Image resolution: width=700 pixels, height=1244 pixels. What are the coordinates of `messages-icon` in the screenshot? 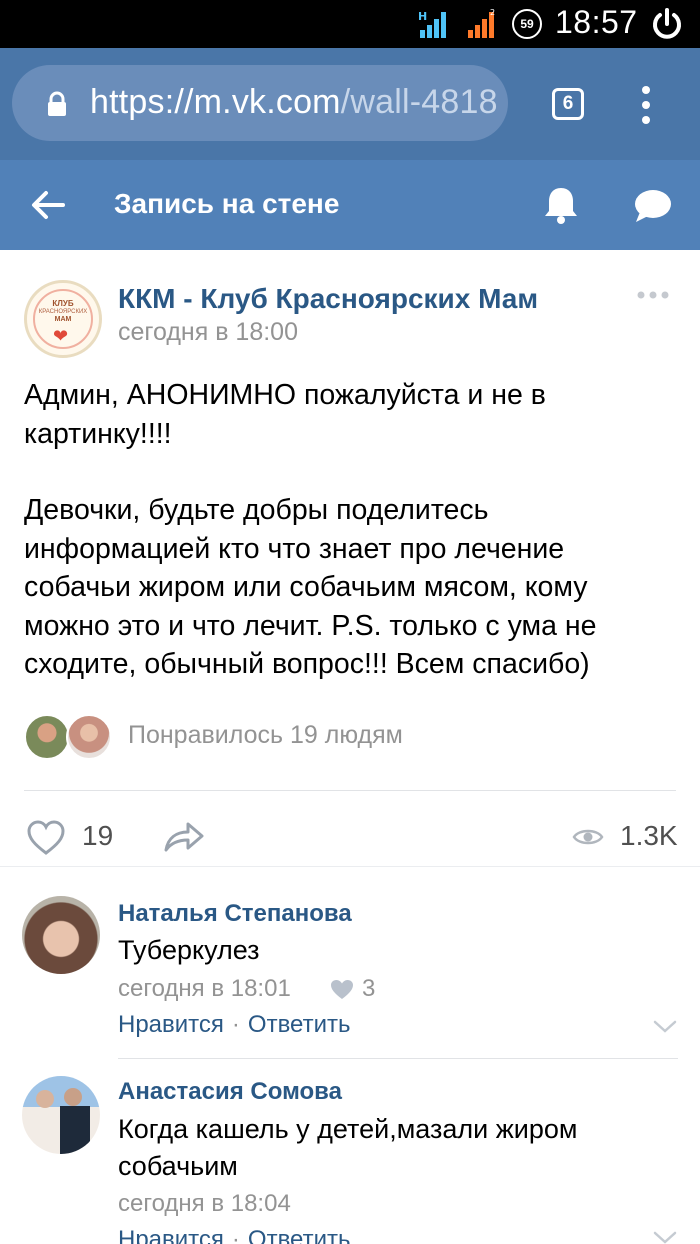 It's located at (653, 207).